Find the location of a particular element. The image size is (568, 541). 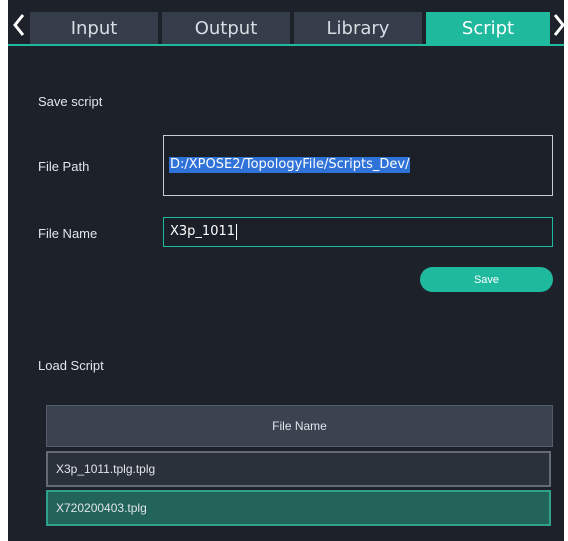

file-name-text: X3p_1011 is located at coordinates (204, 232).